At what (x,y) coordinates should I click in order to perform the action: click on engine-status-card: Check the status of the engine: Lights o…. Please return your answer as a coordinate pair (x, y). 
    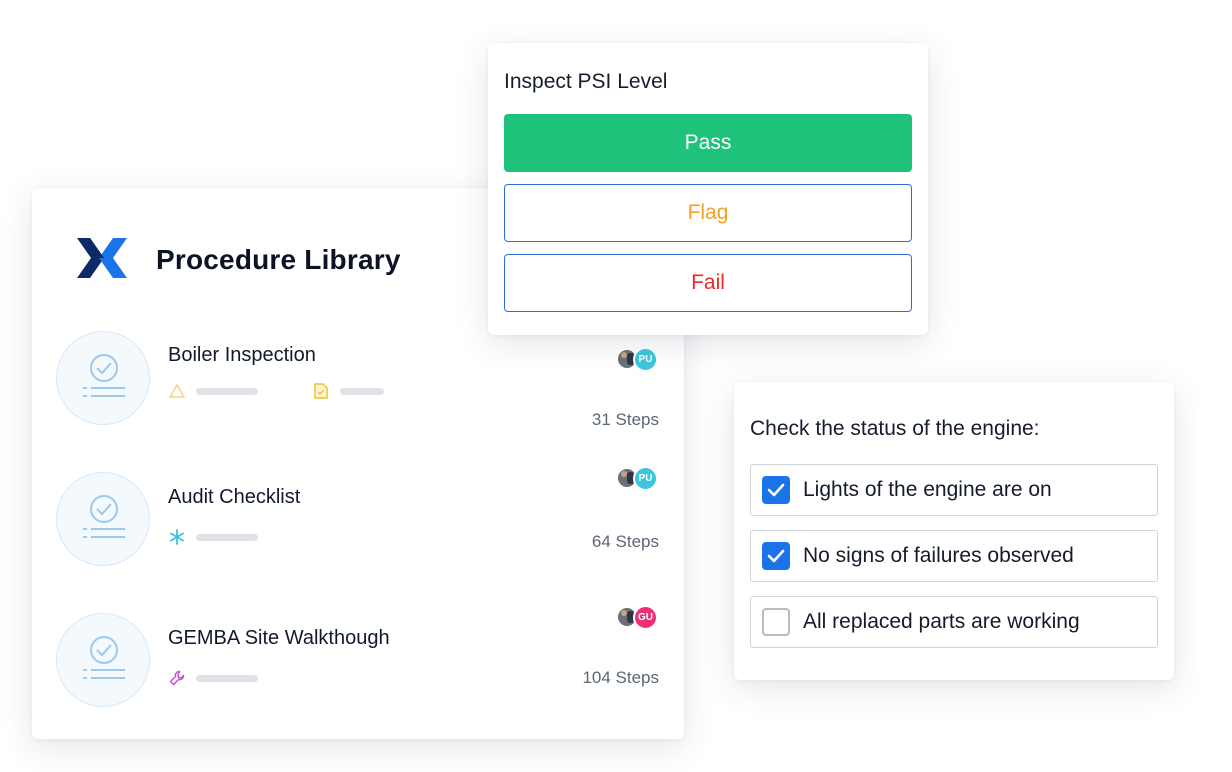
    Looking at the image, I should click on (954, 531).